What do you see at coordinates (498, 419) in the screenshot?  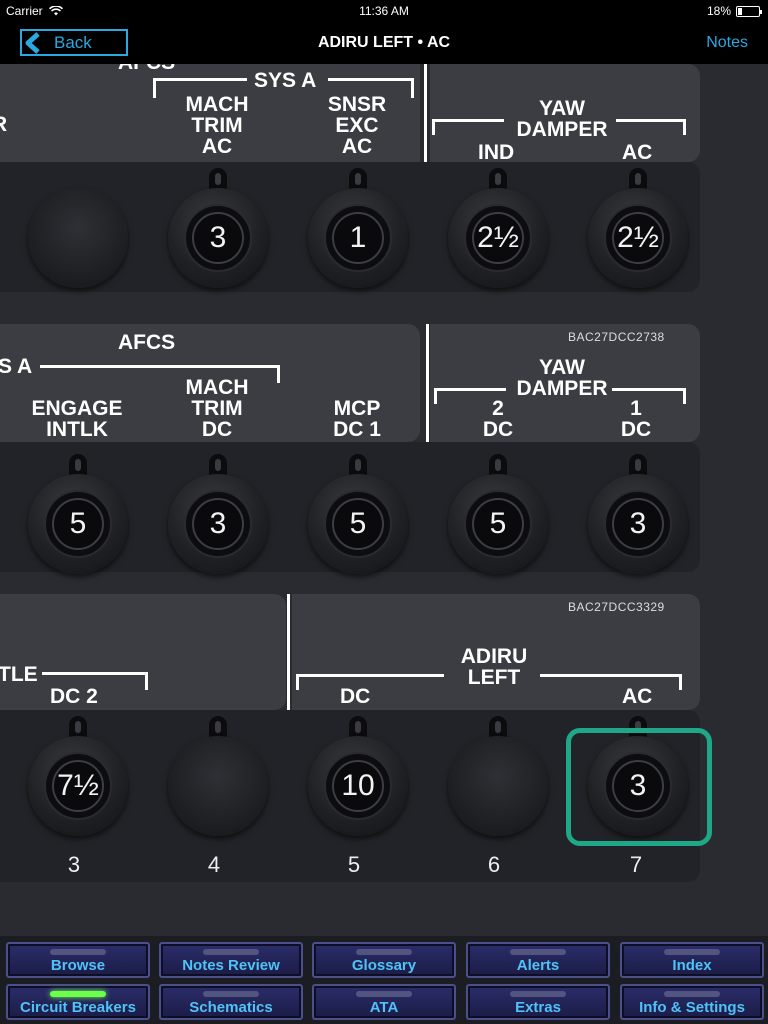 I see `row2-dc2-label: 2 DC` at bounding box center [498, 419].